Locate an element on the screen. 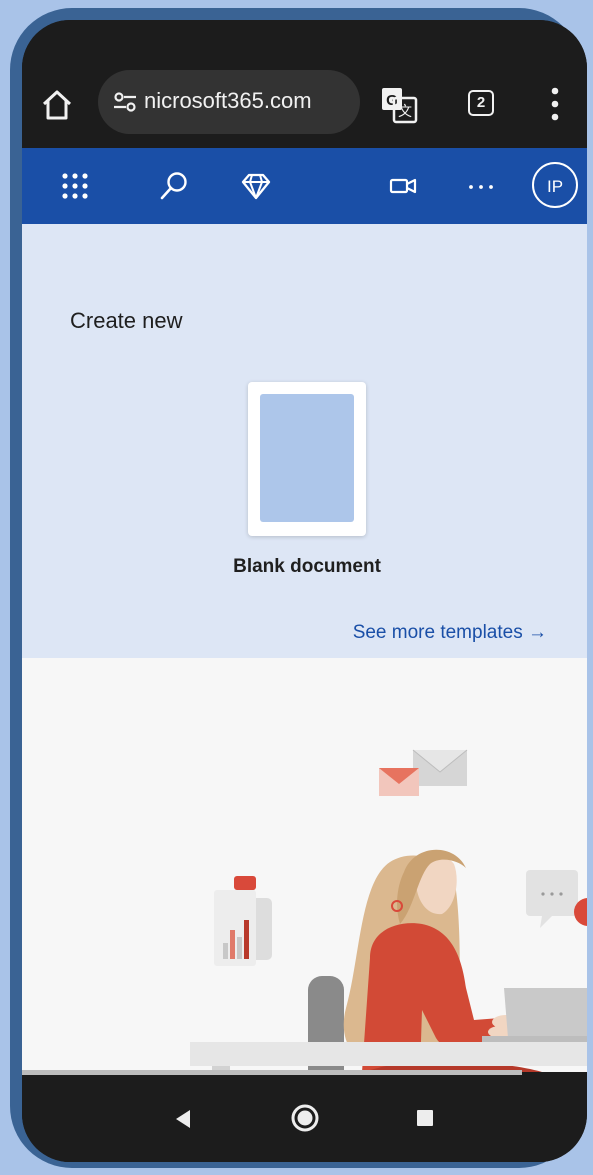 This screenshot has height=1175, width=593. premium-diamond-icon is located at coordinates (256, 186).